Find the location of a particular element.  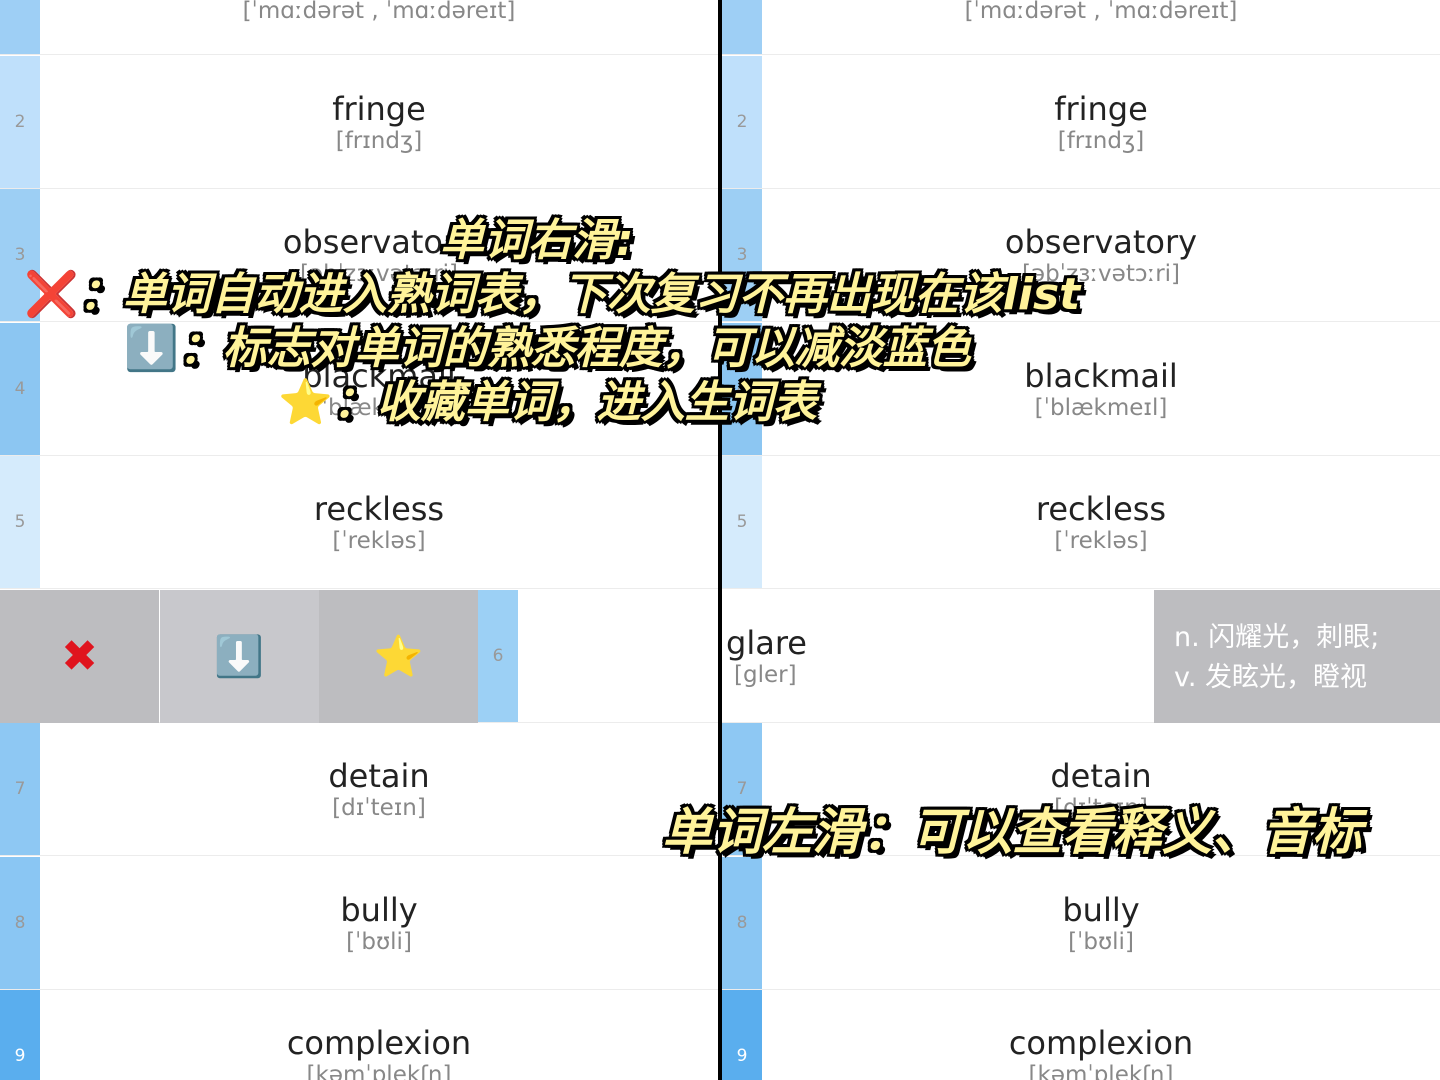

word-row: ✖ ⬇️ ⭐ 6 is located at coordinates (359, 656).